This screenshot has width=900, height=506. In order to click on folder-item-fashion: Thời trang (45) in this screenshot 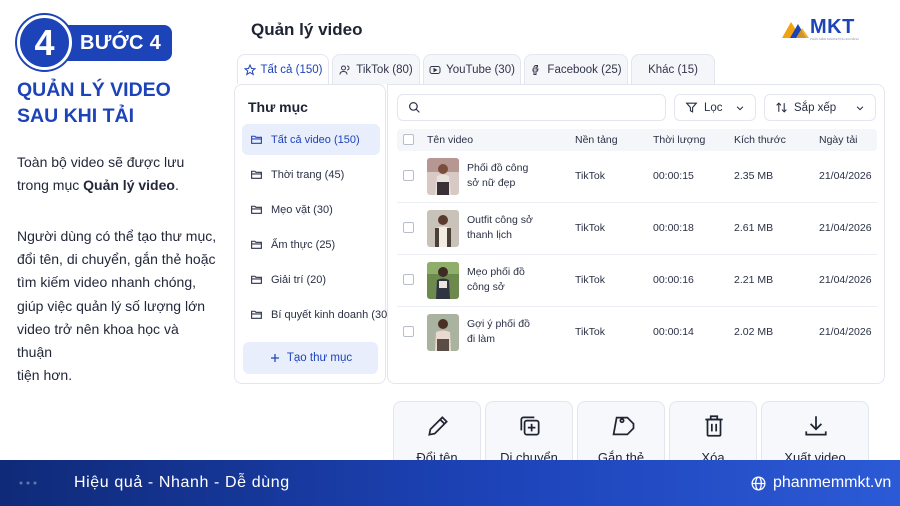, I will do `click(311, 174)`.